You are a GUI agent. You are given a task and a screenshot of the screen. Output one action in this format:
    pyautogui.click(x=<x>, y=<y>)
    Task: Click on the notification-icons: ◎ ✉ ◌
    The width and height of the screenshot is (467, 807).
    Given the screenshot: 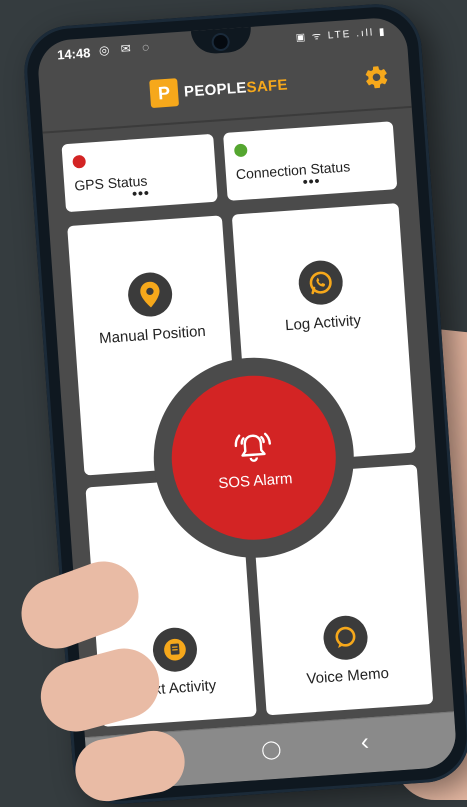 What is the action you would take?
    pyautogui.click(x=126, y=48)
    